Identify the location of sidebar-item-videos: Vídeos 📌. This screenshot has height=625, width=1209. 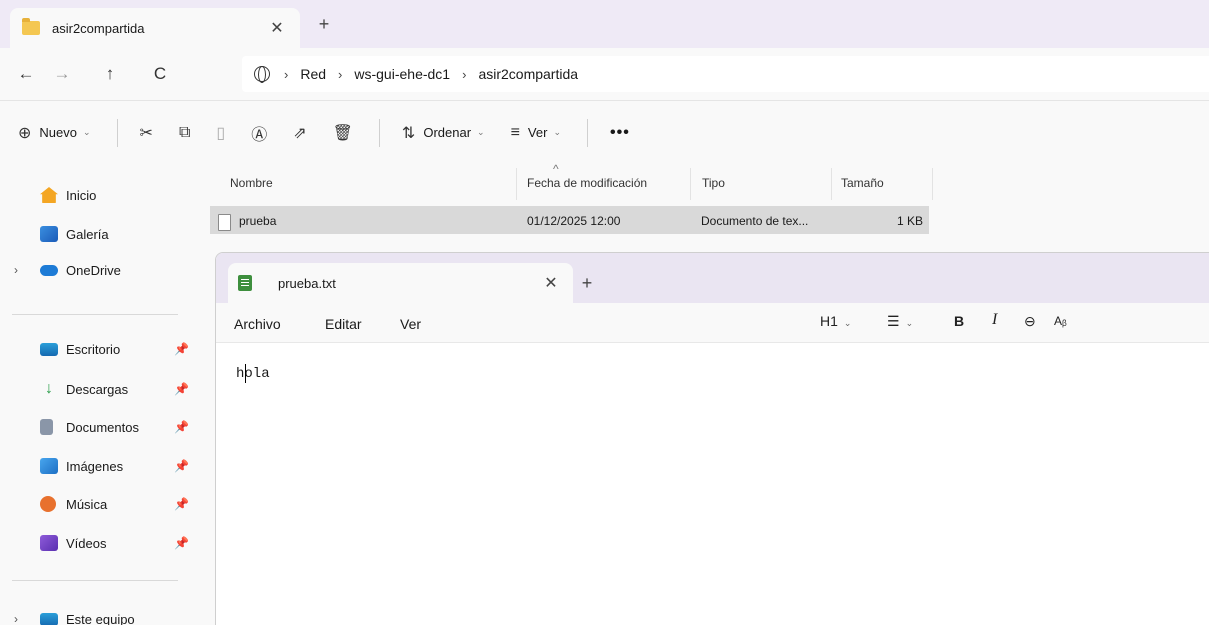
(101, 543).